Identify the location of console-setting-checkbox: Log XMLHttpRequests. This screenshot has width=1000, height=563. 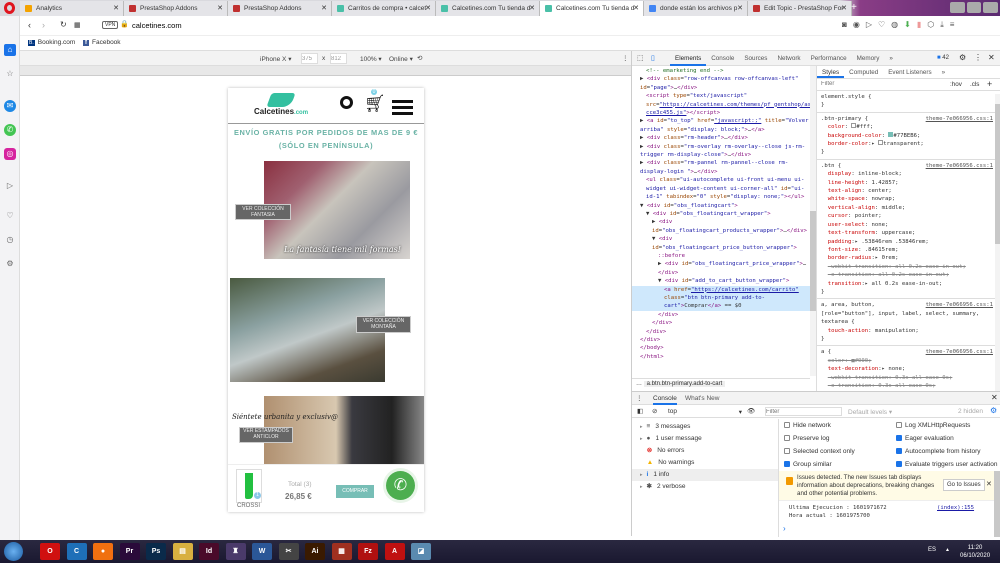
(933, 425).